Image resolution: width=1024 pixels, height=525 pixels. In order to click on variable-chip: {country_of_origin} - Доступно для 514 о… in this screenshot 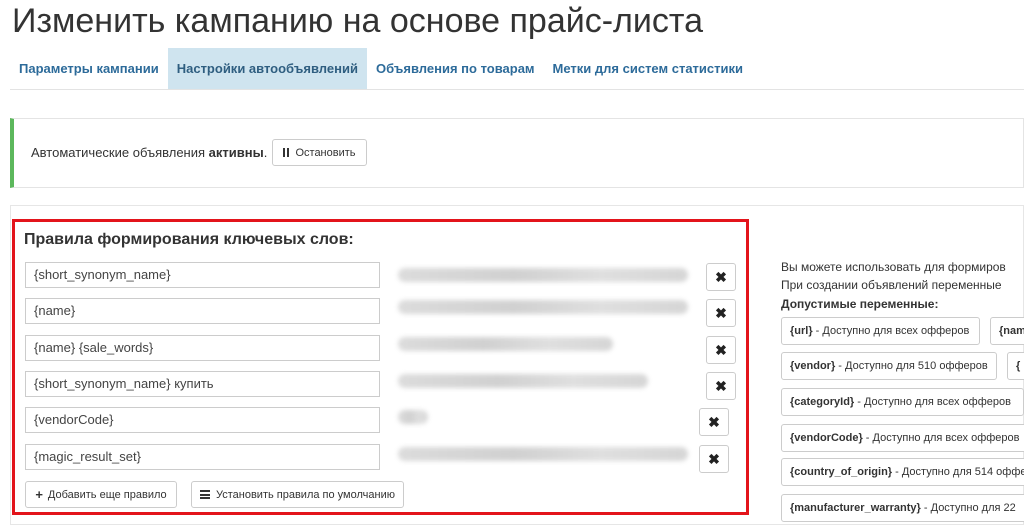, I will do `click(902, 472)`.